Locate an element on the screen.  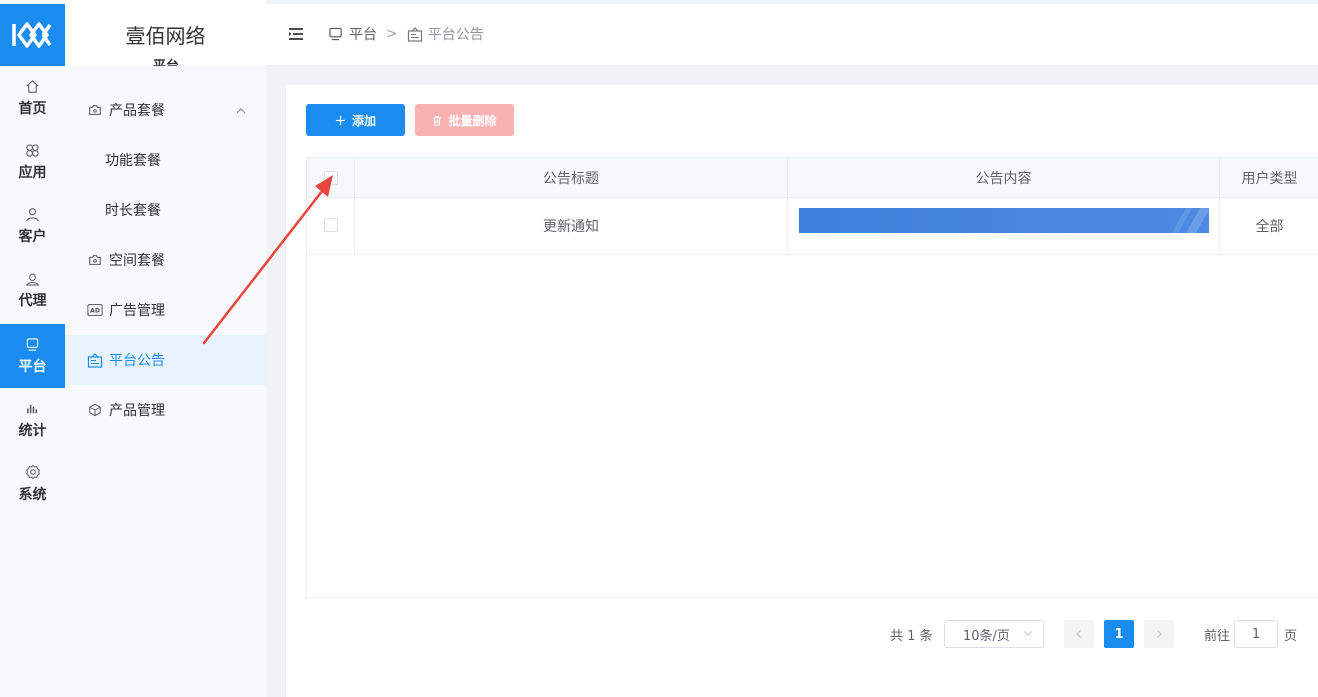
brand-title: 壹佰网络 is located at coordinates (165, 36).